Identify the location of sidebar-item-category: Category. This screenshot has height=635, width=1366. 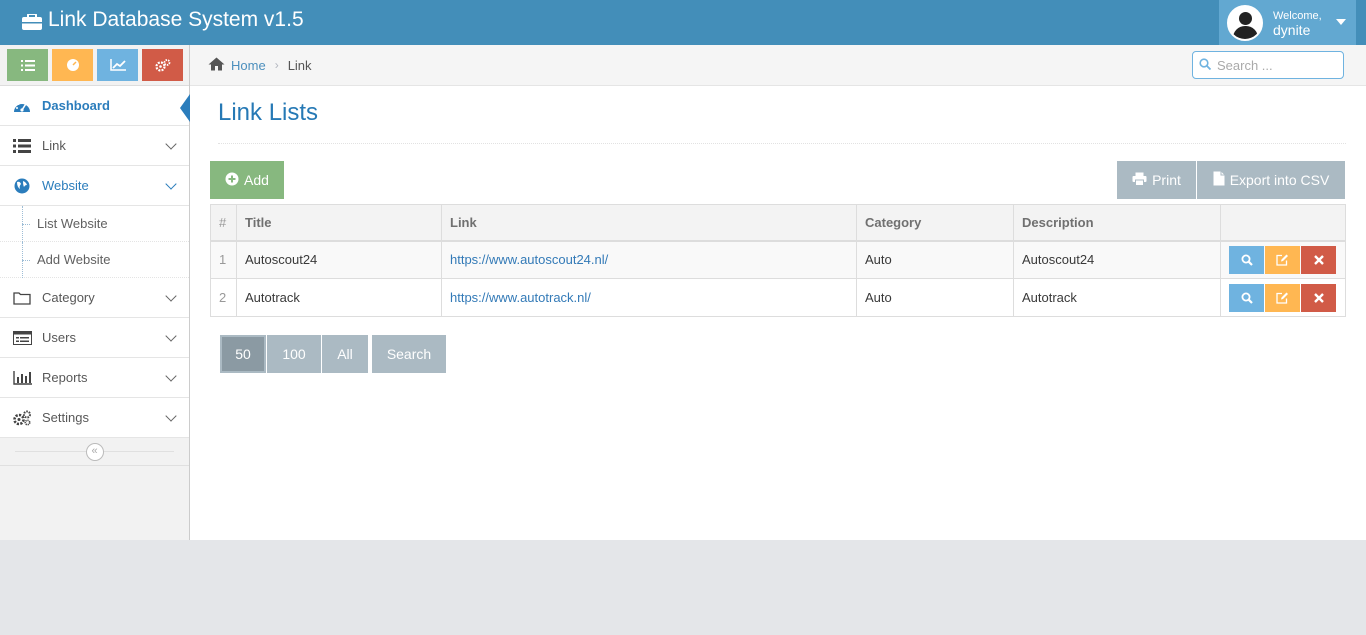
(94, 298).